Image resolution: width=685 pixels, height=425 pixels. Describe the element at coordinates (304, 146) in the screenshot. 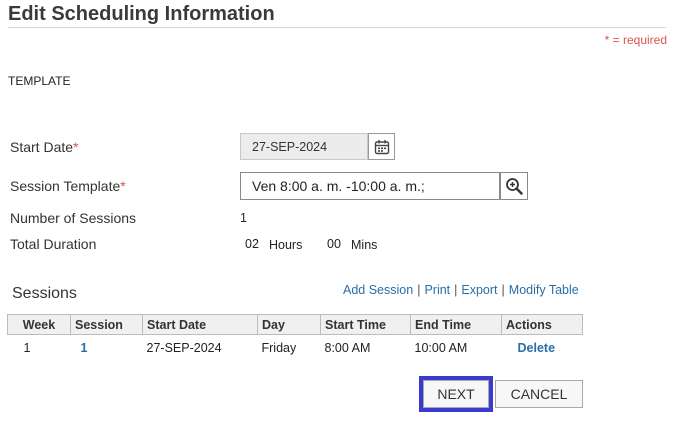

I see `start-date-field: 27-SEP-2024` at that location.